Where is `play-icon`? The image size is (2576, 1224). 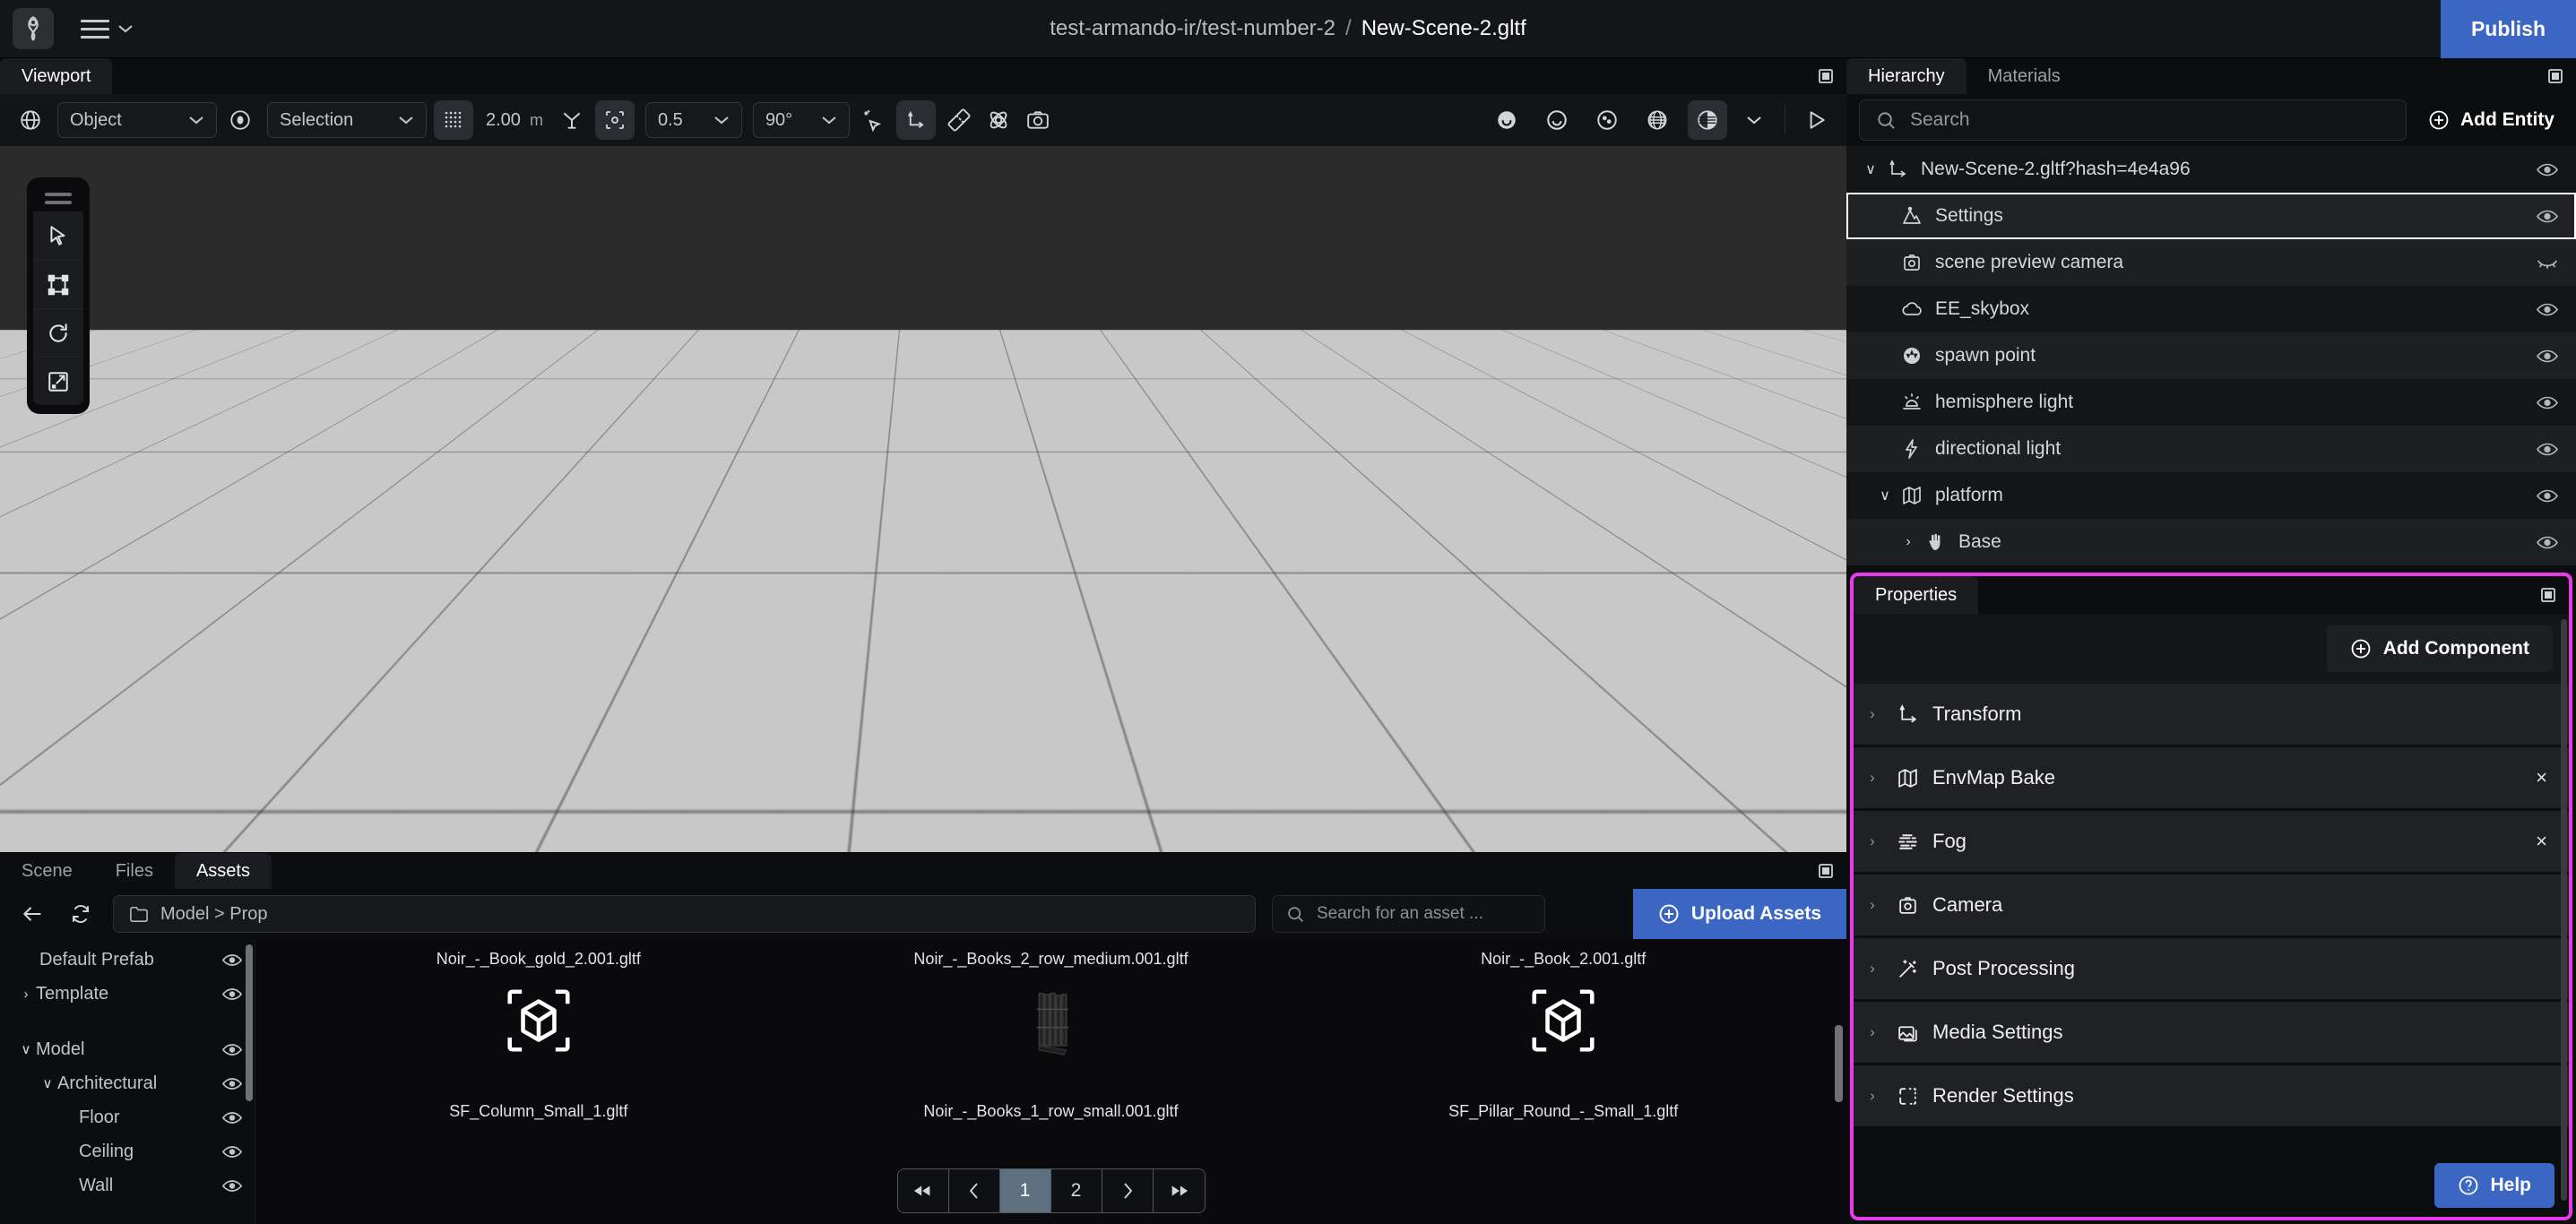 play-icon is located at coordinates (1816, 120).